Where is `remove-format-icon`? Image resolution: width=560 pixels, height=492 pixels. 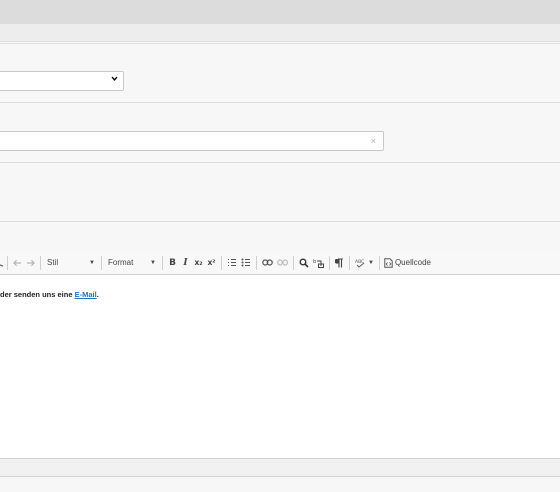
remove-format-icon is located at coordinates (2, 263).